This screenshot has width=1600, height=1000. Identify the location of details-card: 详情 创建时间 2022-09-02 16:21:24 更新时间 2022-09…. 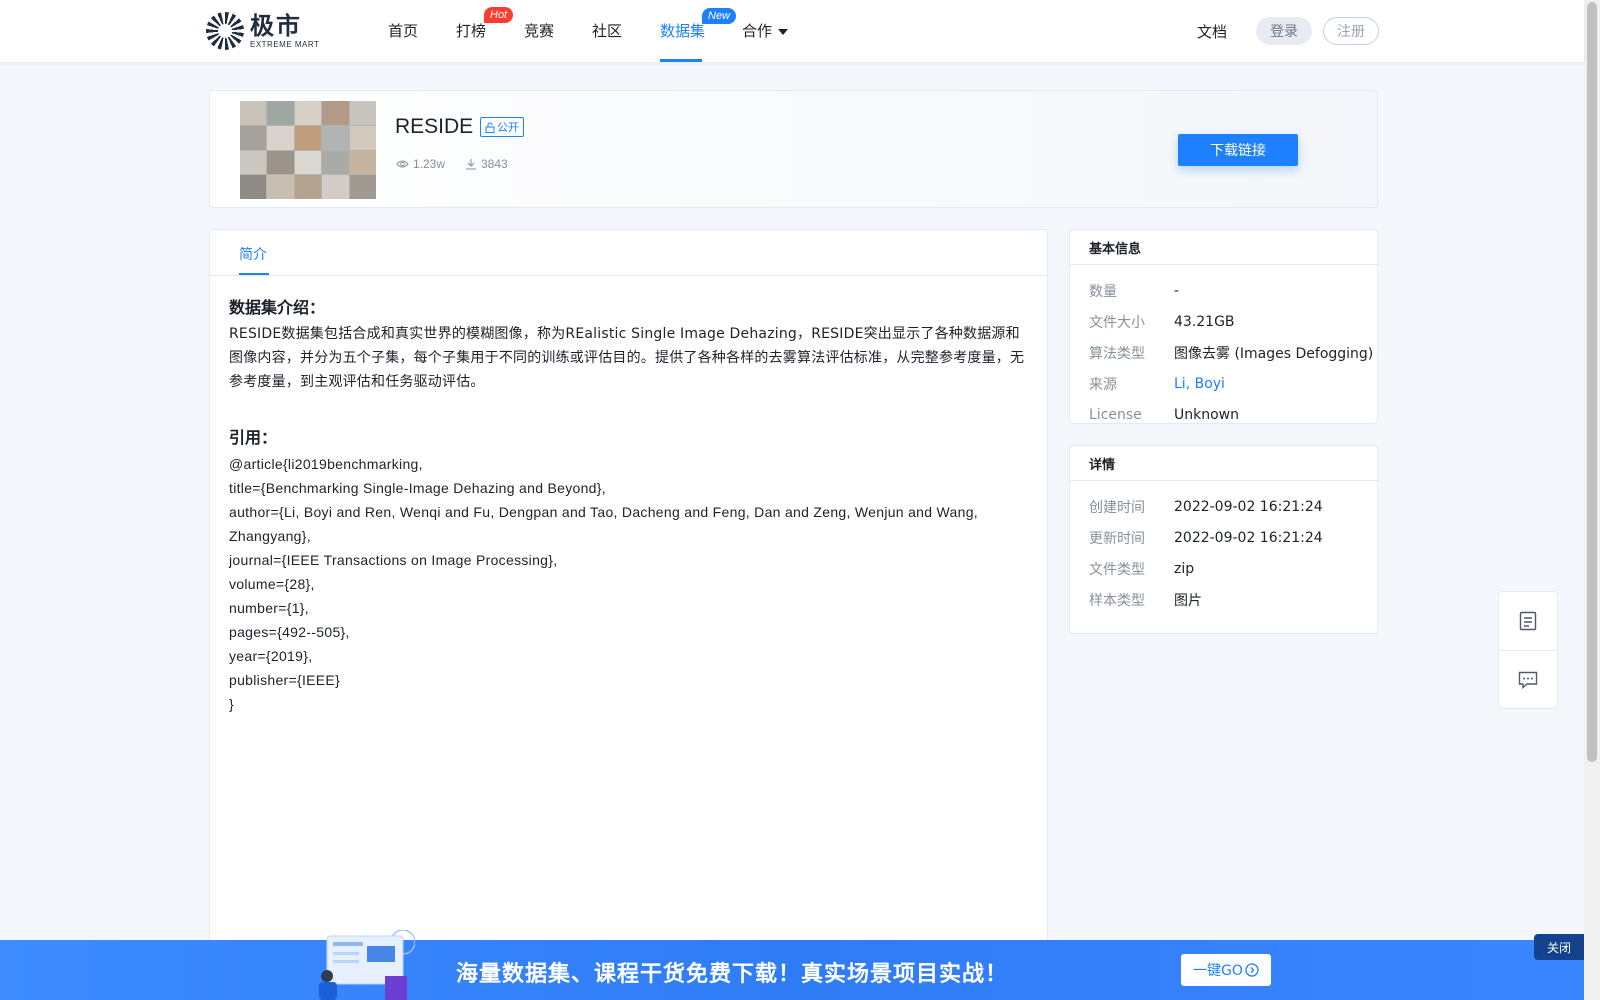
(1223, 539).